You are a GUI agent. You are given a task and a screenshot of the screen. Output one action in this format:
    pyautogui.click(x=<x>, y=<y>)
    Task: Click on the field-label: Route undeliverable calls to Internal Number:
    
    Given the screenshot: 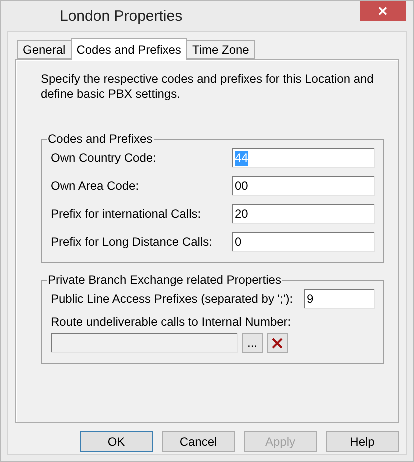 What is the action you would take?
    pyautogui.click(x=171, y=322)
    